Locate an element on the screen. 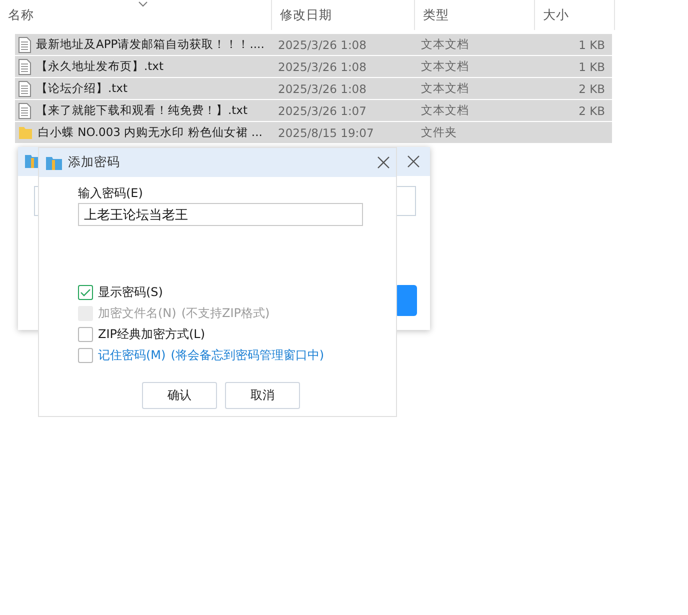  file-row: 【论坛介绍】.txt 2025/3/26 1:08 文本文档 2 KB is located at coordinates (313, 89).